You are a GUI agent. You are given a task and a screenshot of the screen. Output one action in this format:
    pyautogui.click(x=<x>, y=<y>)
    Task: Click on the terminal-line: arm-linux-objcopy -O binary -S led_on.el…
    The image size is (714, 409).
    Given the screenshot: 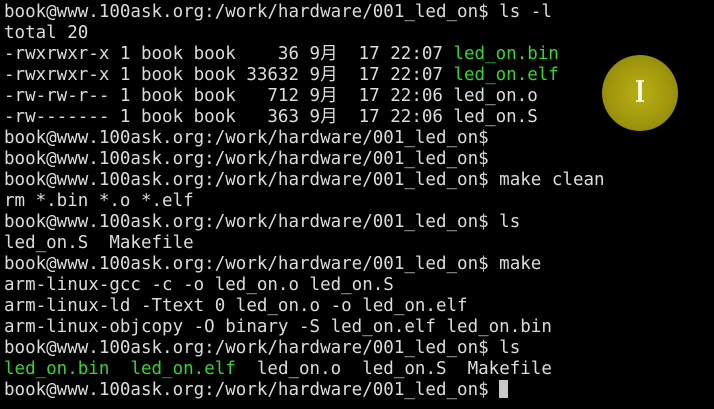 What is the action you would take?
    pyautogui.click(x=304, y=327)
    